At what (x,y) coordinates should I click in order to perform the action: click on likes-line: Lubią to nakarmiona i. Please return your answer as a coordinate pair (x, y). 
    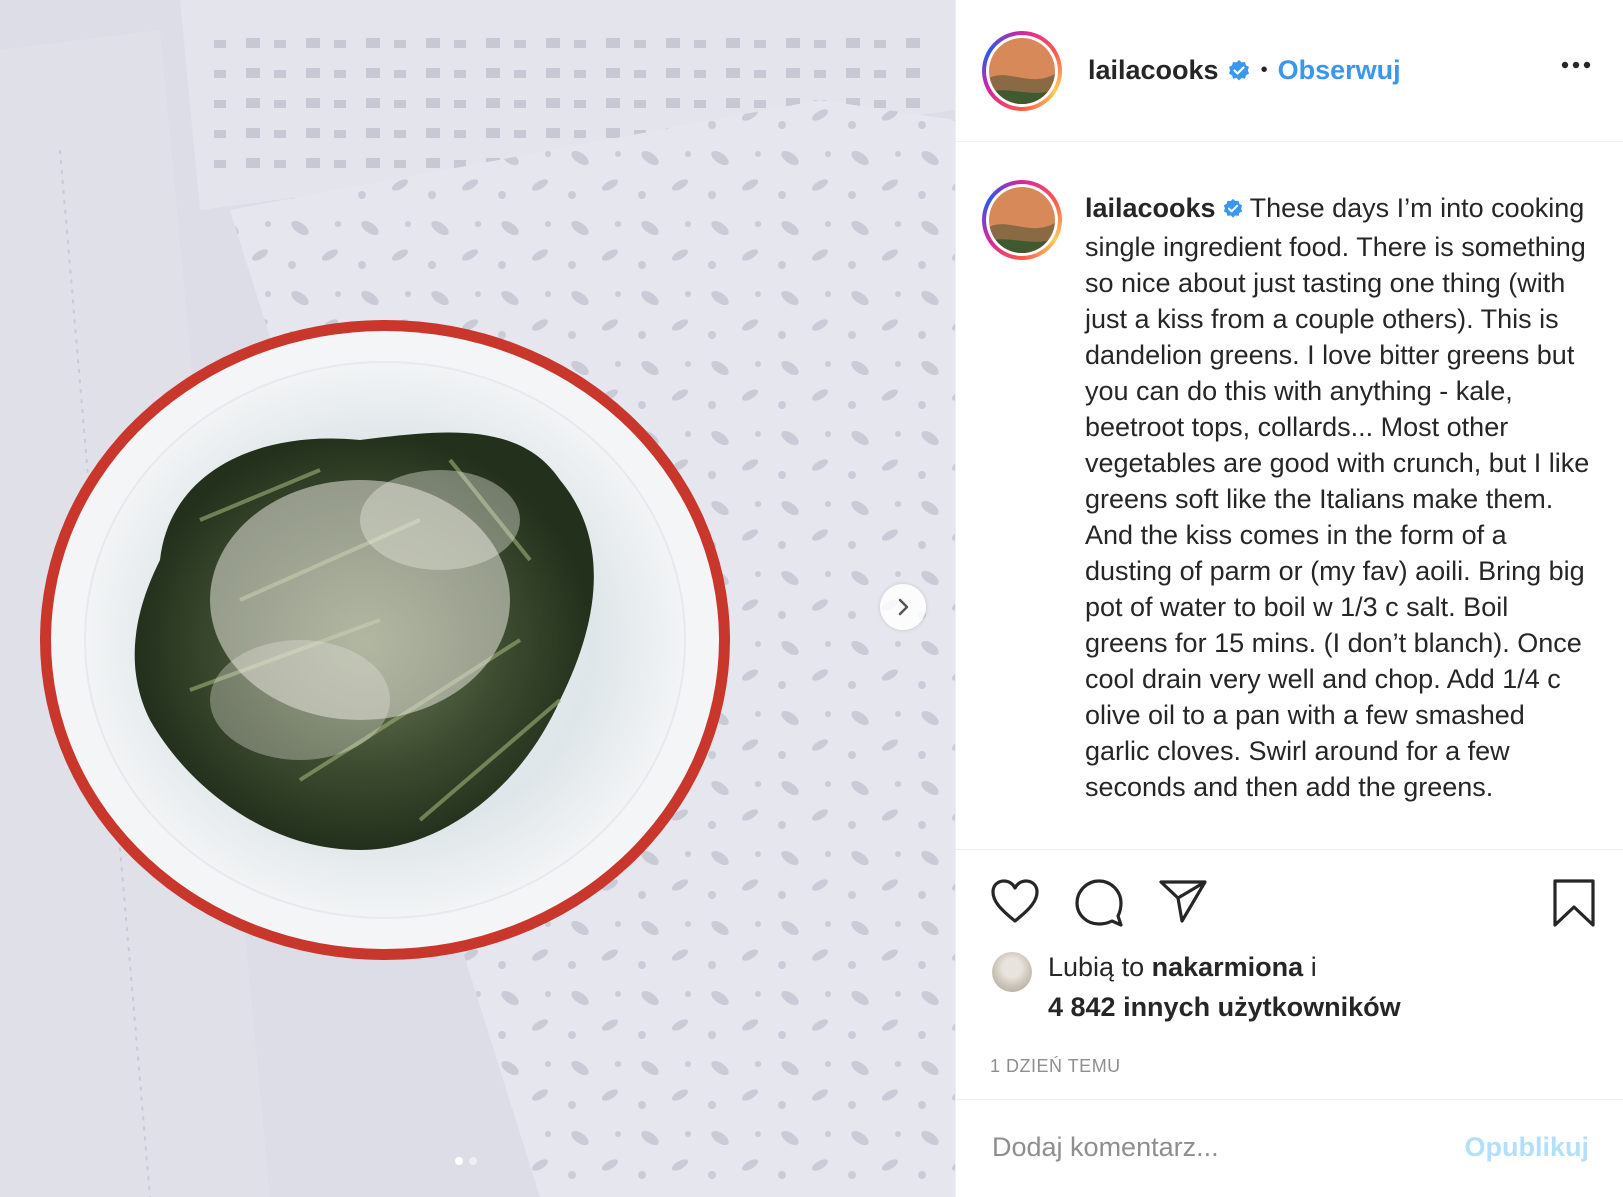
    Looking at the image, I should click on (1182, 967).